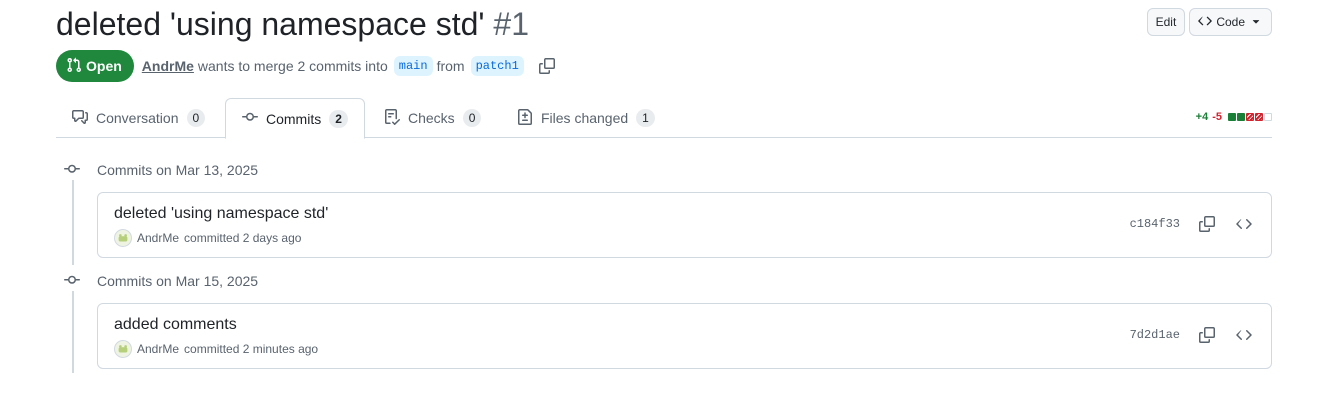 The image size is (1328, 417). I want to click on commit-group-date: Commits on Mar 15, 2025, so click(178, 281).